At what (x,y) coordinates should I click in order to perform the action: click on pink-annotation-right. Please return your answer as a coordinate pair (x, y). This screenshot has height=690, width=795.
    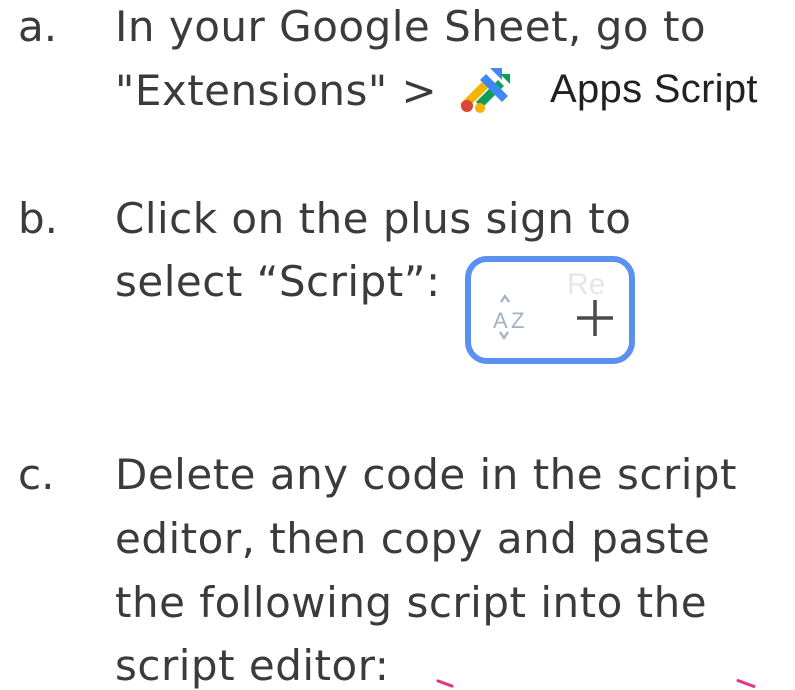
    Looking at the image, I should click on (746, 683).